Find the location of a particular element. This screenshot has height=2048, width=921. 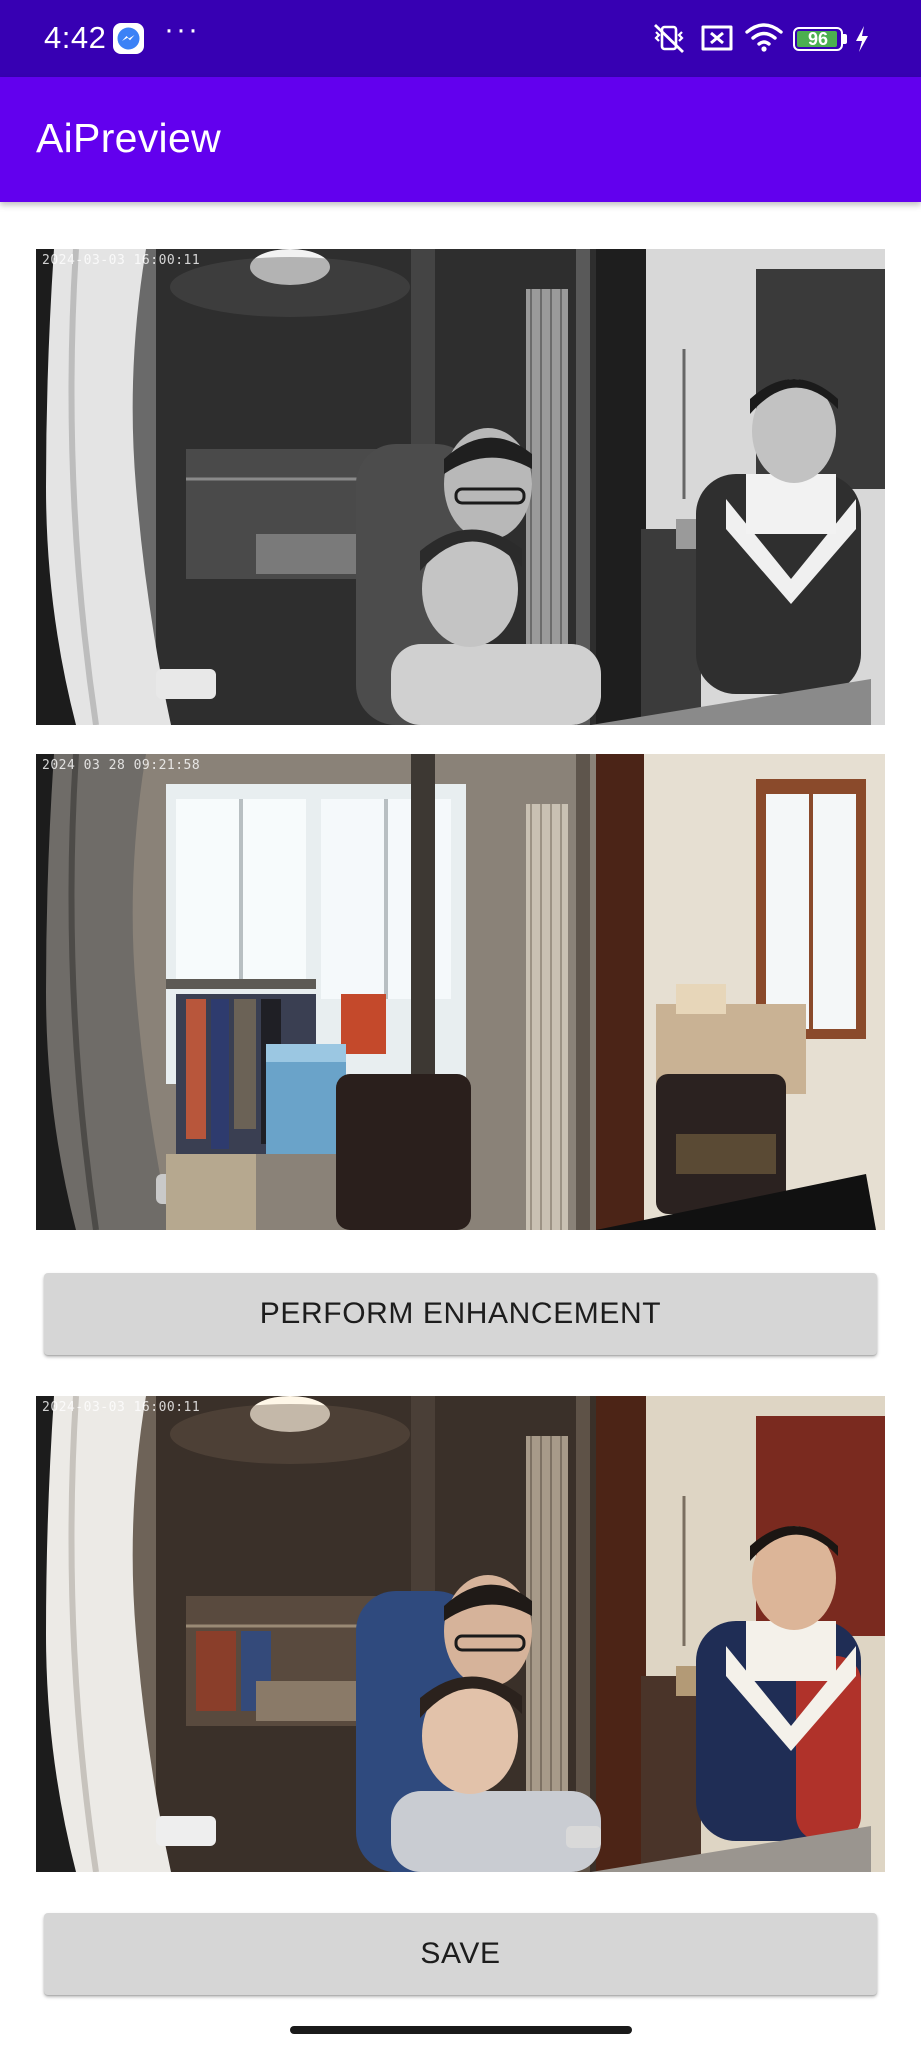

app-title: AiPreview is located at coordinates (128, 138).